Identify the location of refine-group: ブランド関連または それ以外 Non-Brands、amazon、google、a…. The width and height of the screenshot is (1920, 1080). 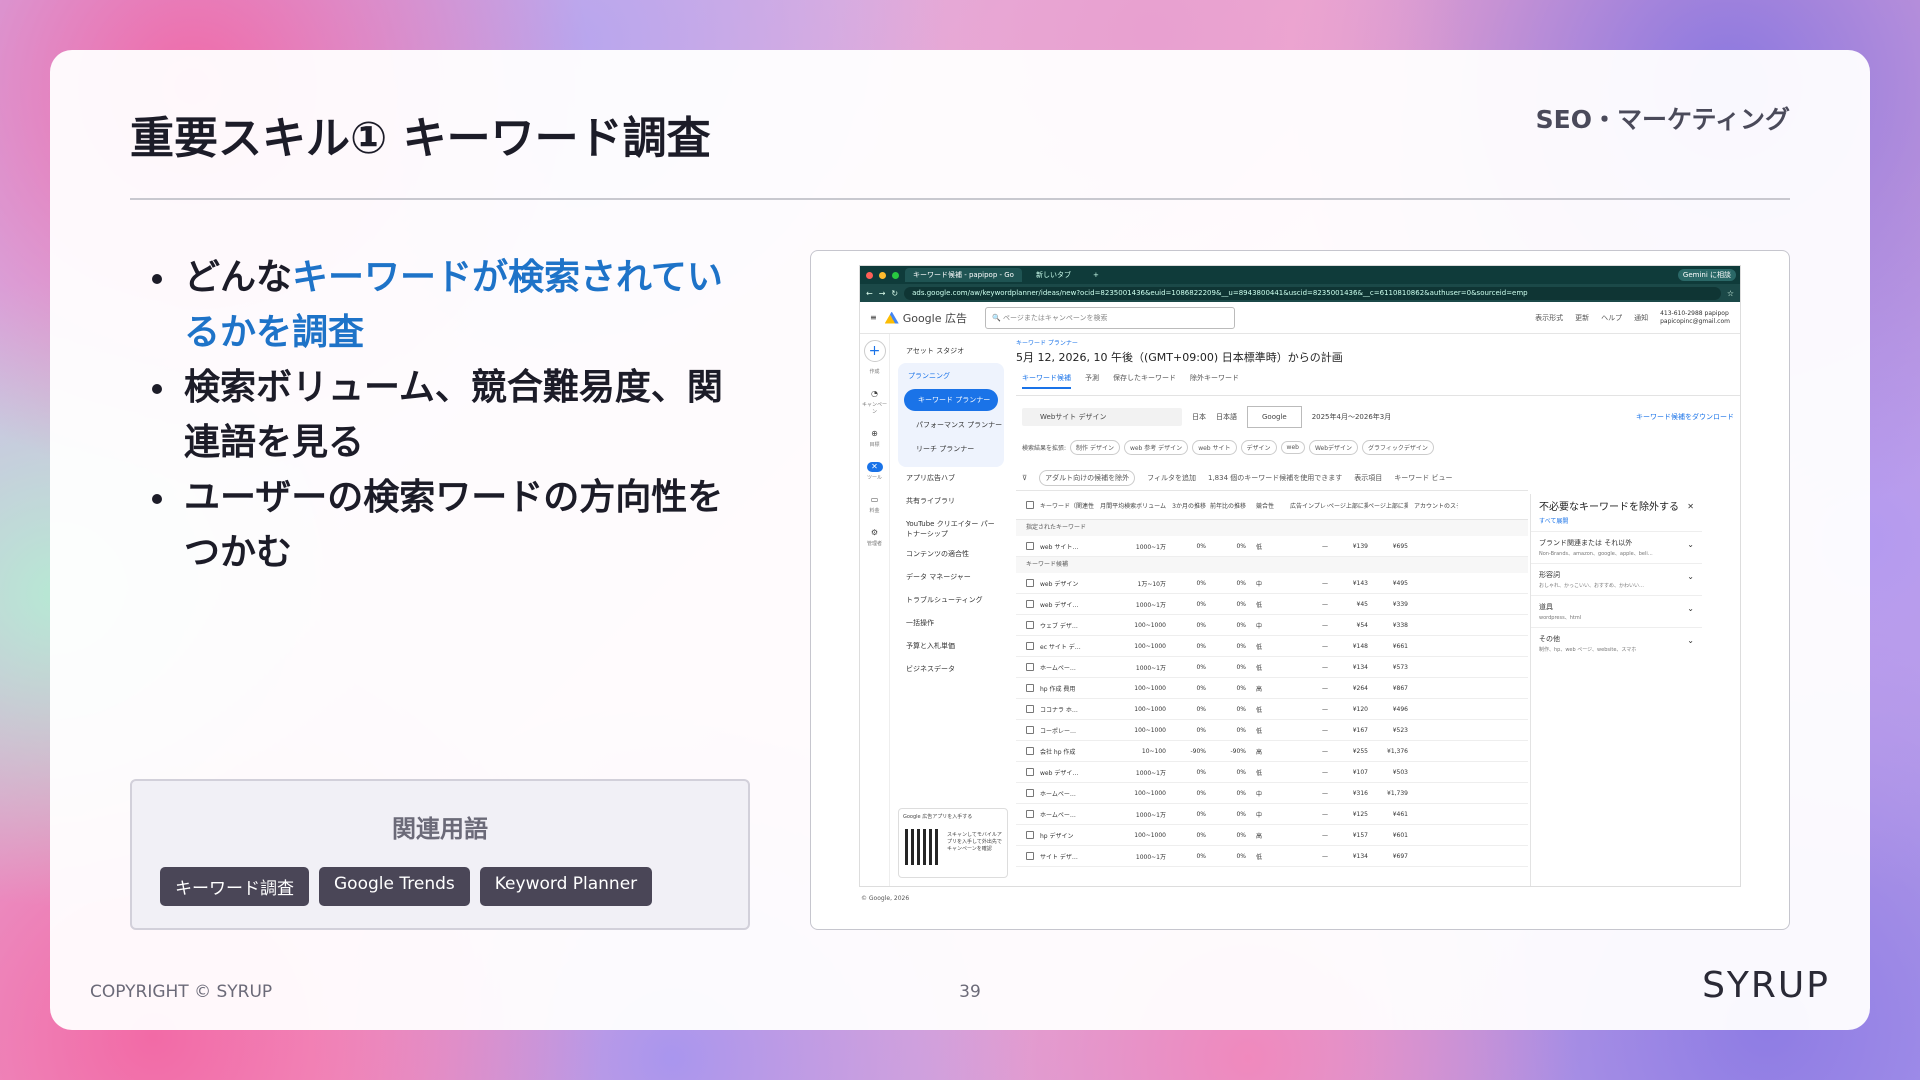
(1616, 547).